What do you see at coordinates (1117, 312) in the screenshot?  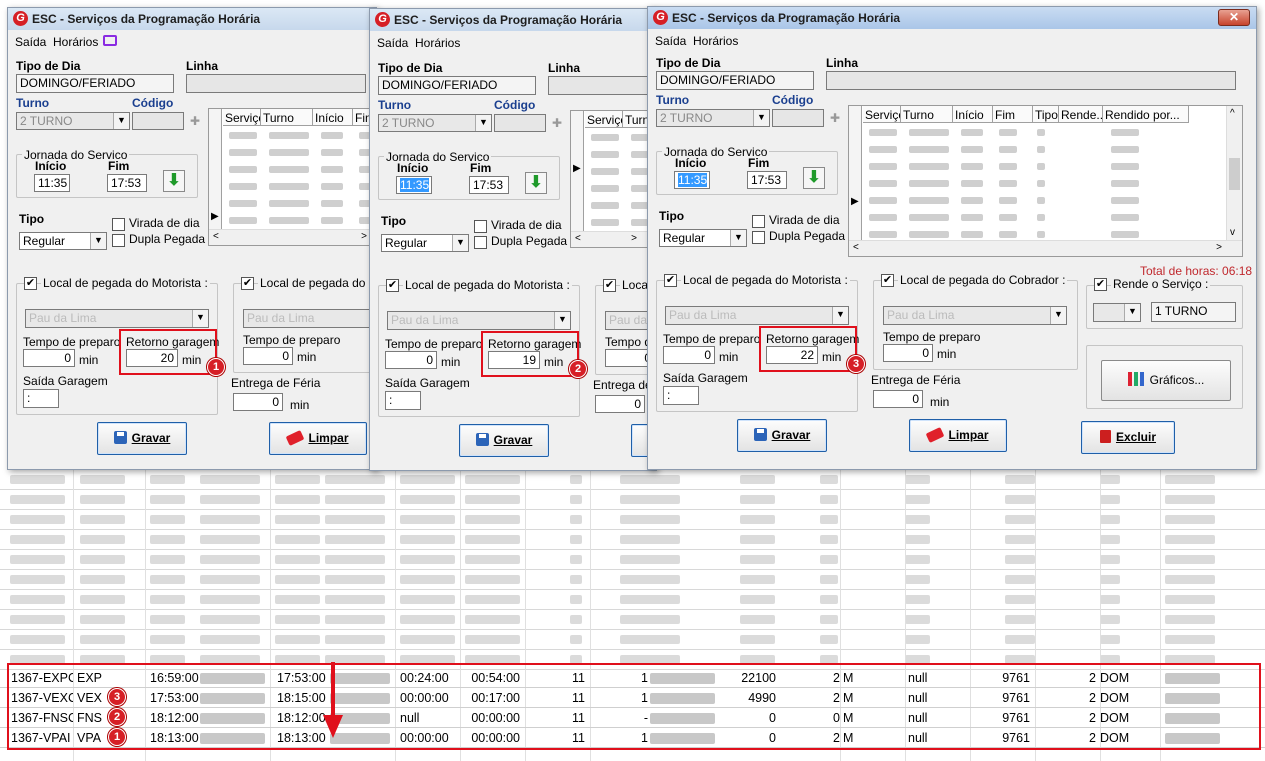 I see `rende-servico-dropdown: ▼` at bounding box center [1117, 312].